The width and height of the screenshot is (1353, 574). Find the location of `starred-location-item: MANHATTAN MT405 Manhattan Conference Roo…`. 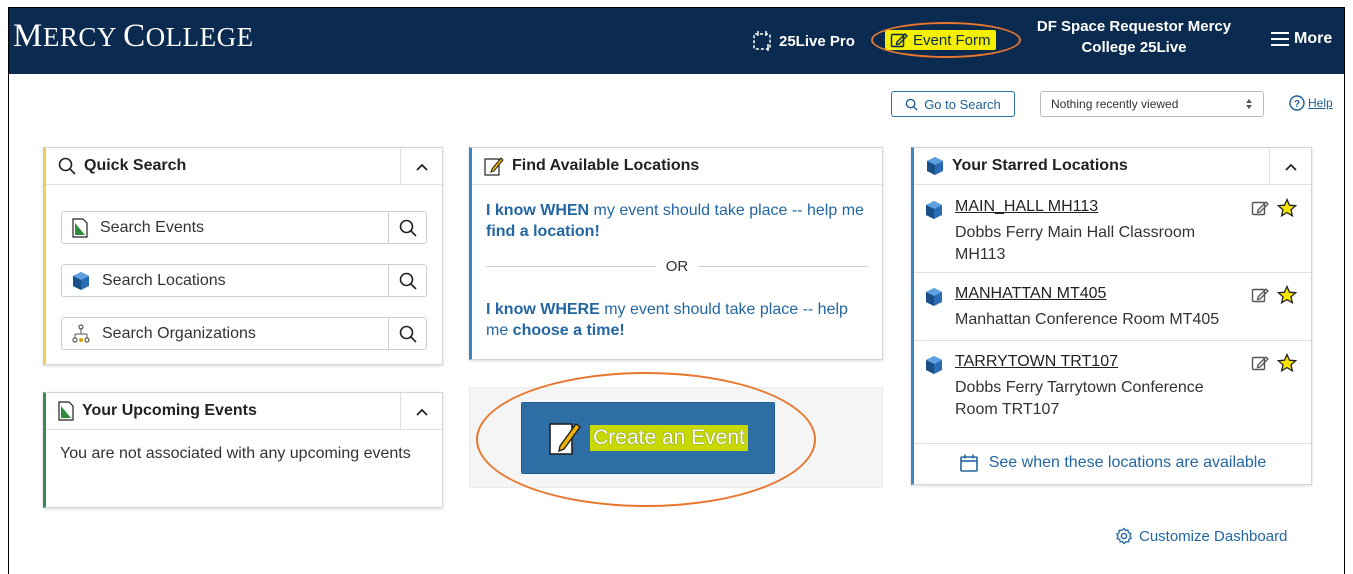

starred-location-item: MANHATTAN MT405 Manhattan Conference Roo… is located at coordinates (1112, 307).